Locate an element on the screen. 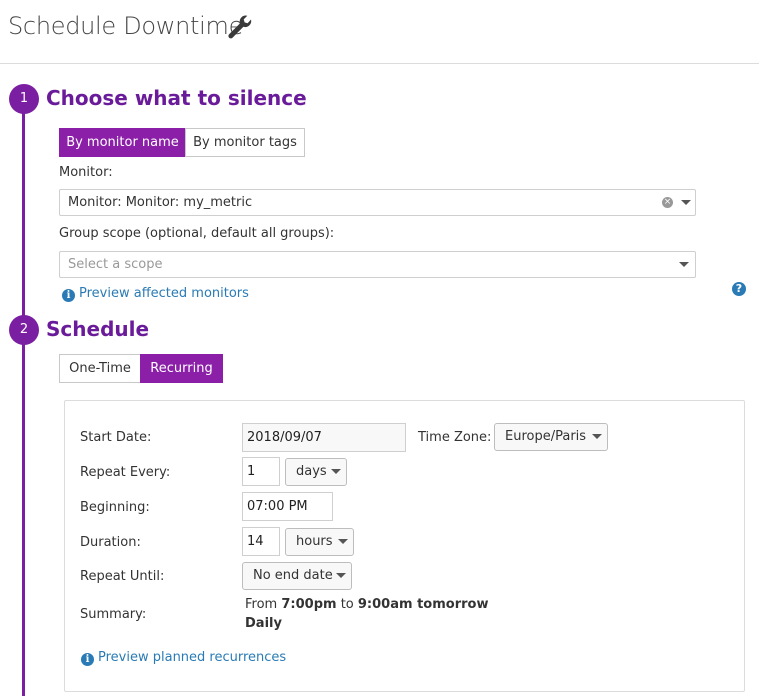 This screenshot has width=759, height=696. page-header: Schedule Downtime is located at coordinates (379, 32).